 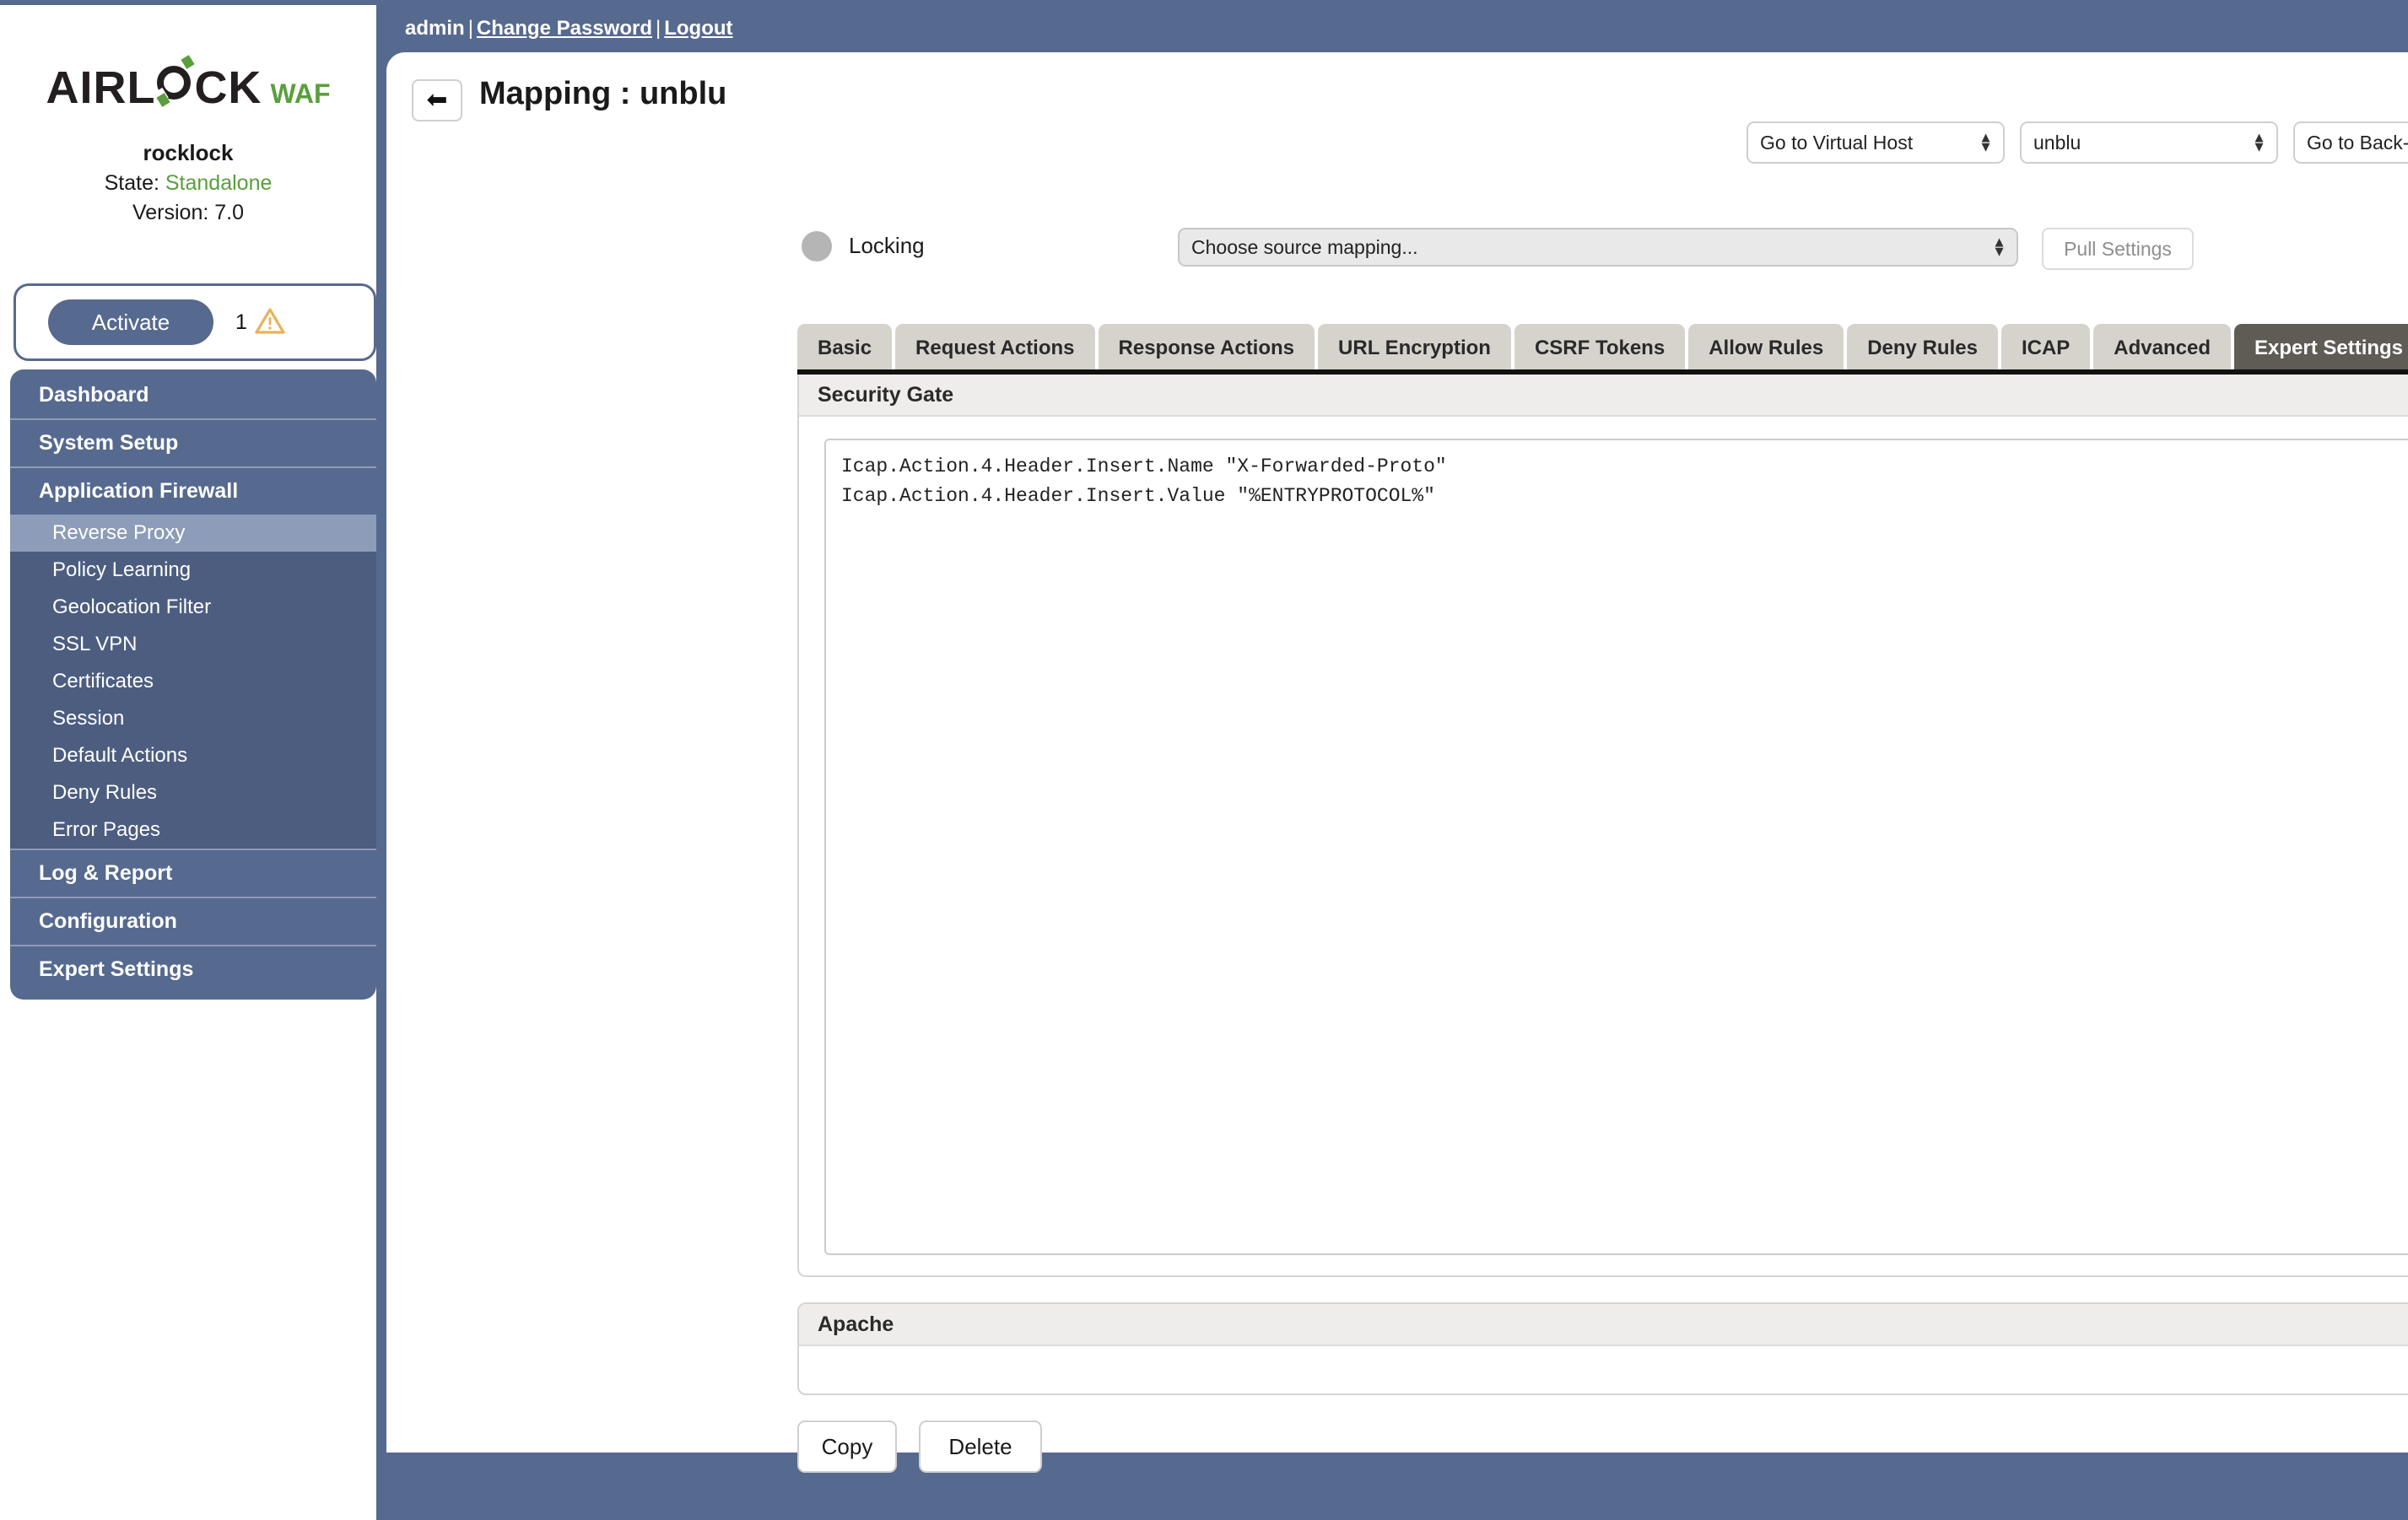 I want to click on tab-csrf-tokens: CSRF Tokens, so click(x=1600, y=348).